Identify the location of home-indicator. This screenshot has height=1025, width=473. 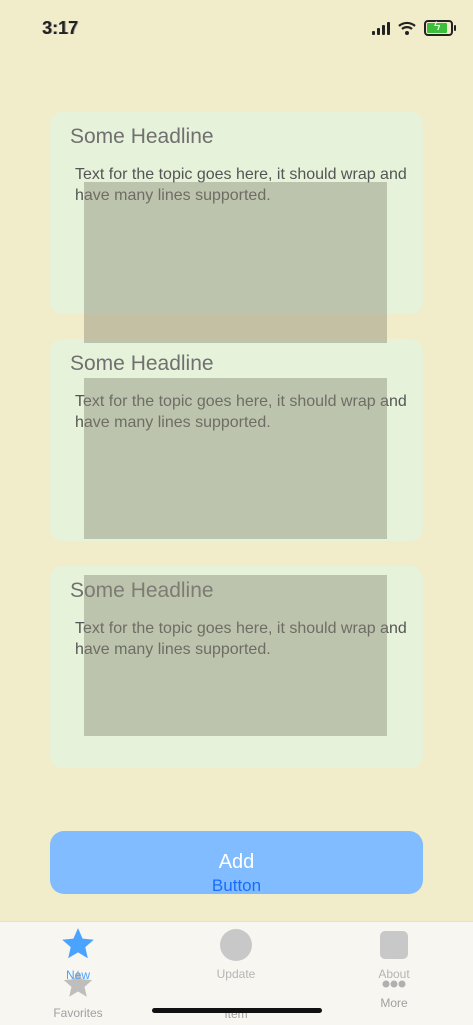
(237, 1010).